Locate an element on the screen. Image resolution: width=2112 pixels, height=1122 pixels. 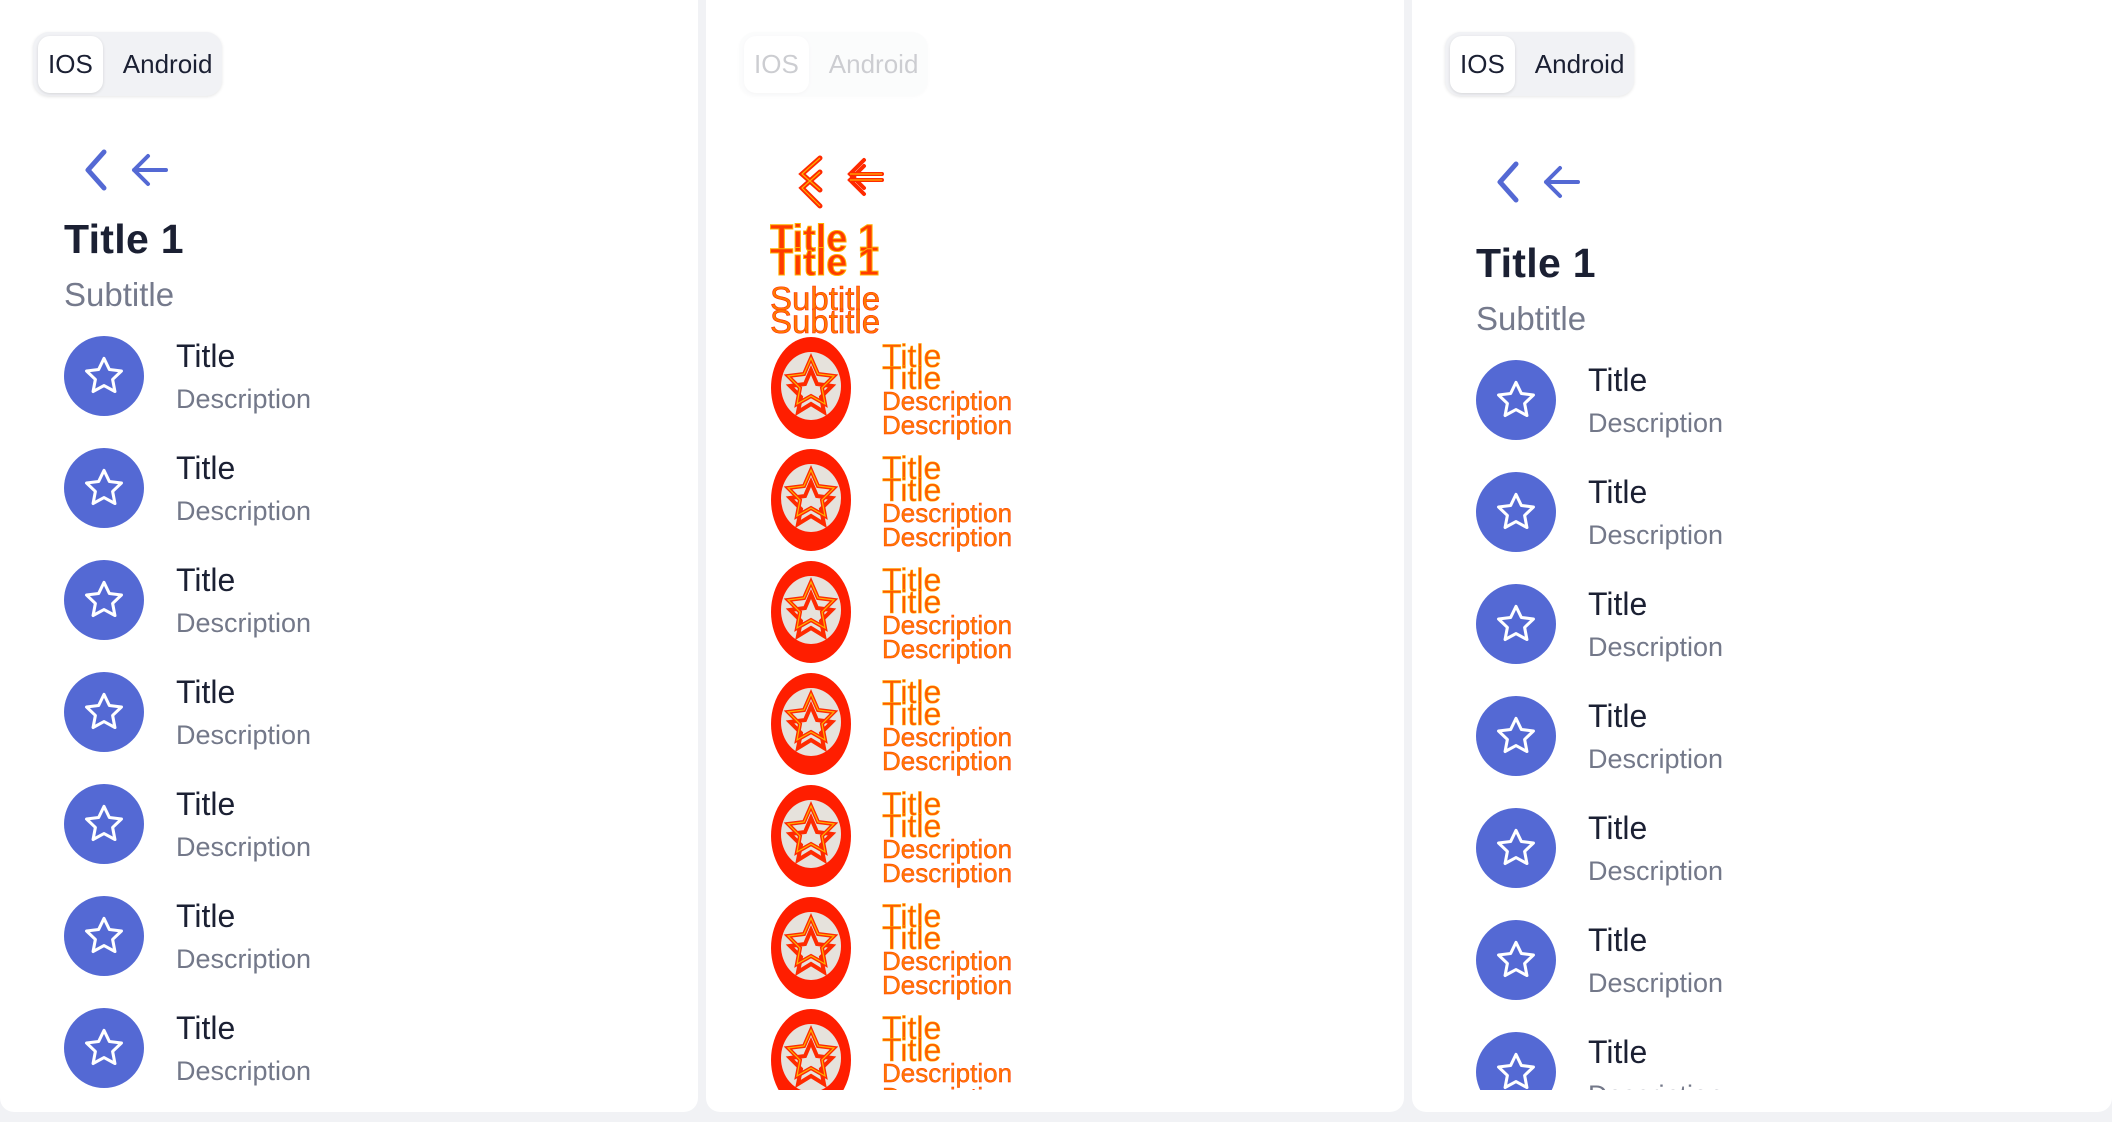
page-title: Title 1 is located at coordinates (124, 239).